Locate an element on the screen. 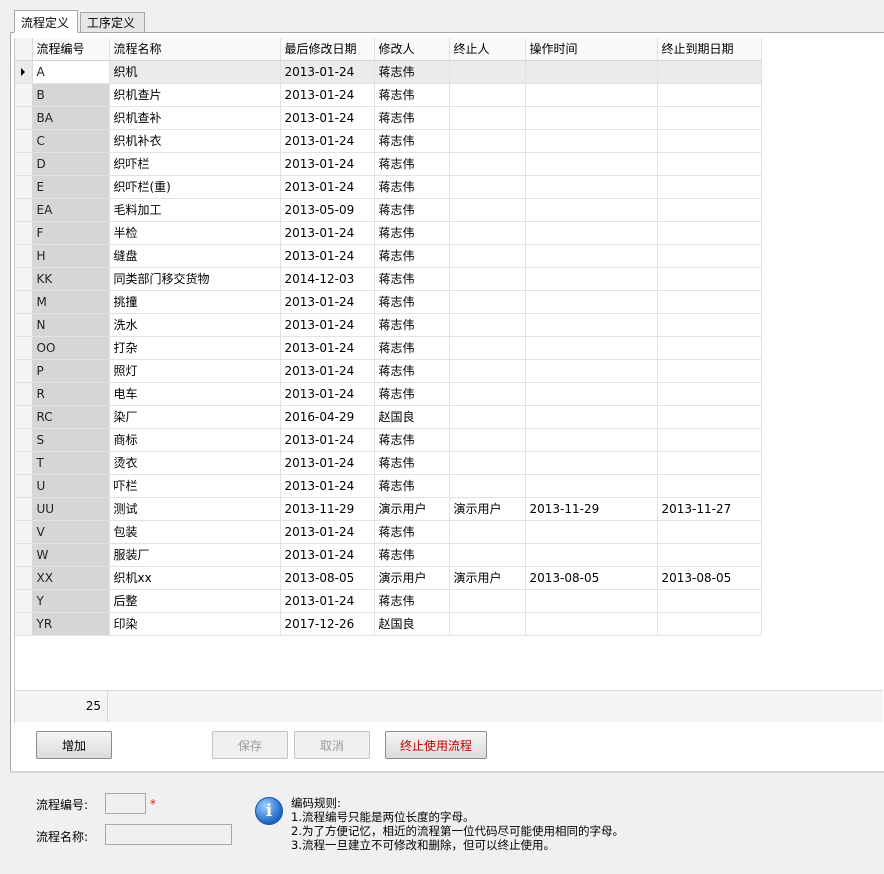 The height and width of the screenshot is (874, 884). column-header-code: 流程编号 is located at coordinates (71, 49).